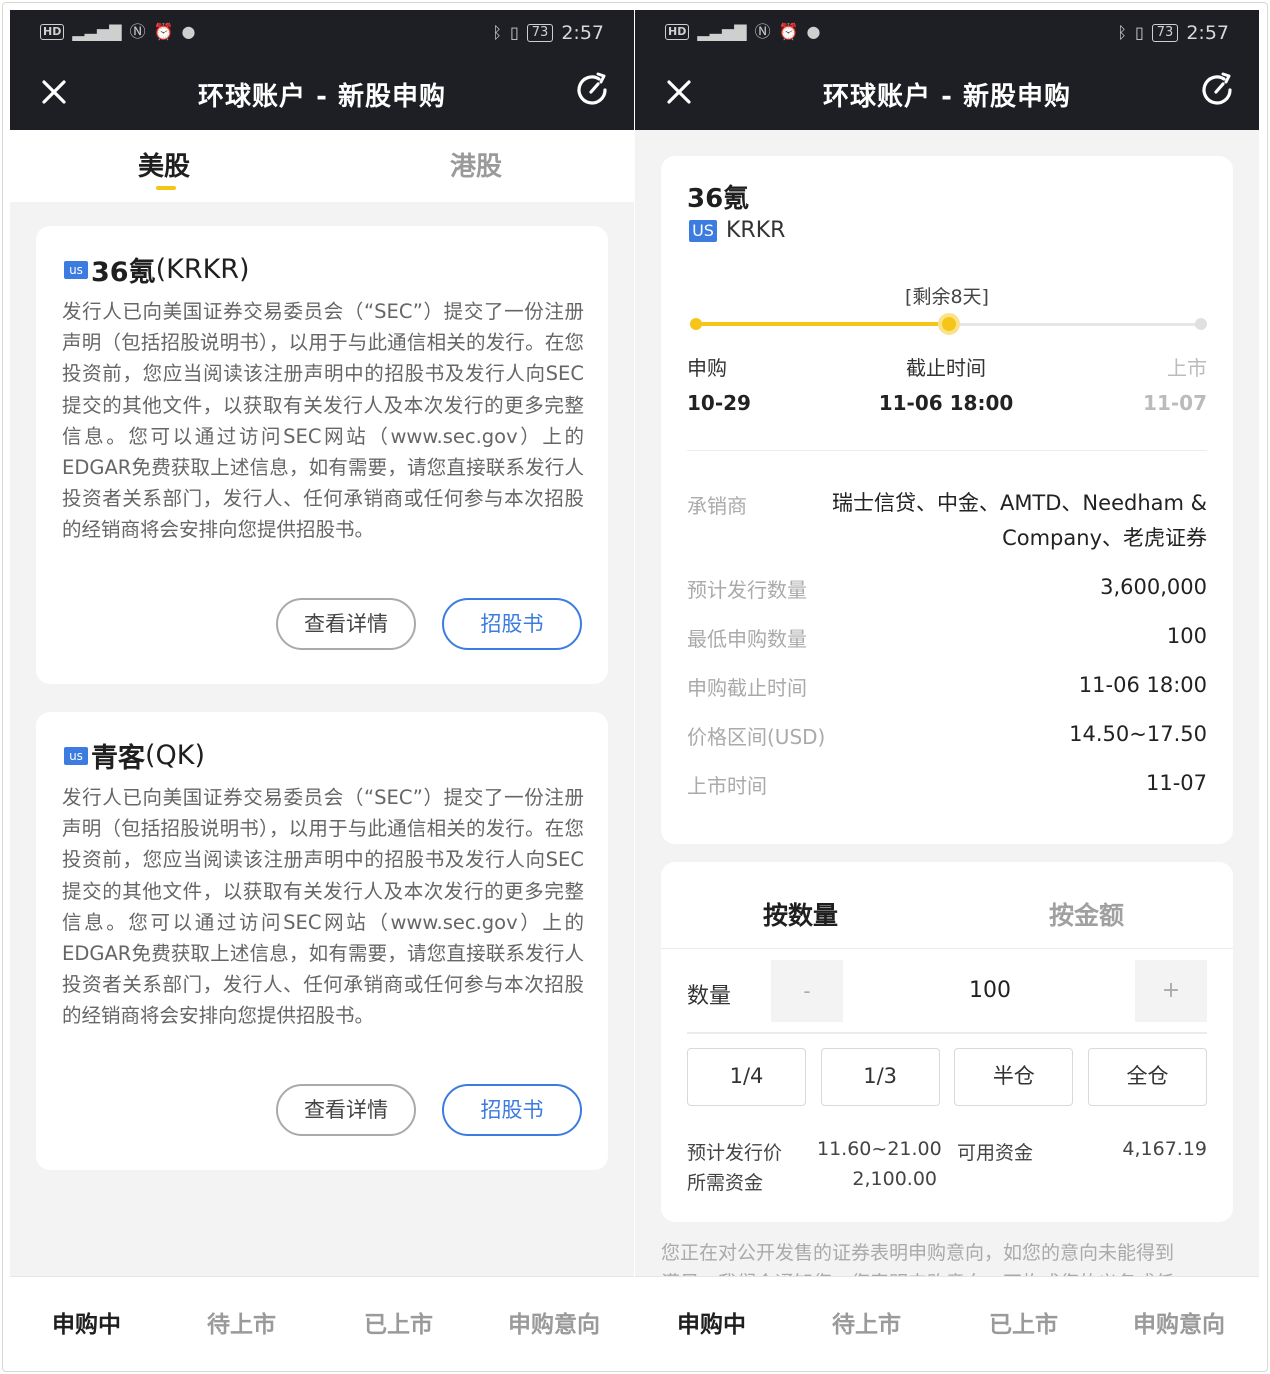 Image resolution: width=1270 pixels, height=1374 pixels. I want to click on alarm-icon: ⏰, so click(788, 31).